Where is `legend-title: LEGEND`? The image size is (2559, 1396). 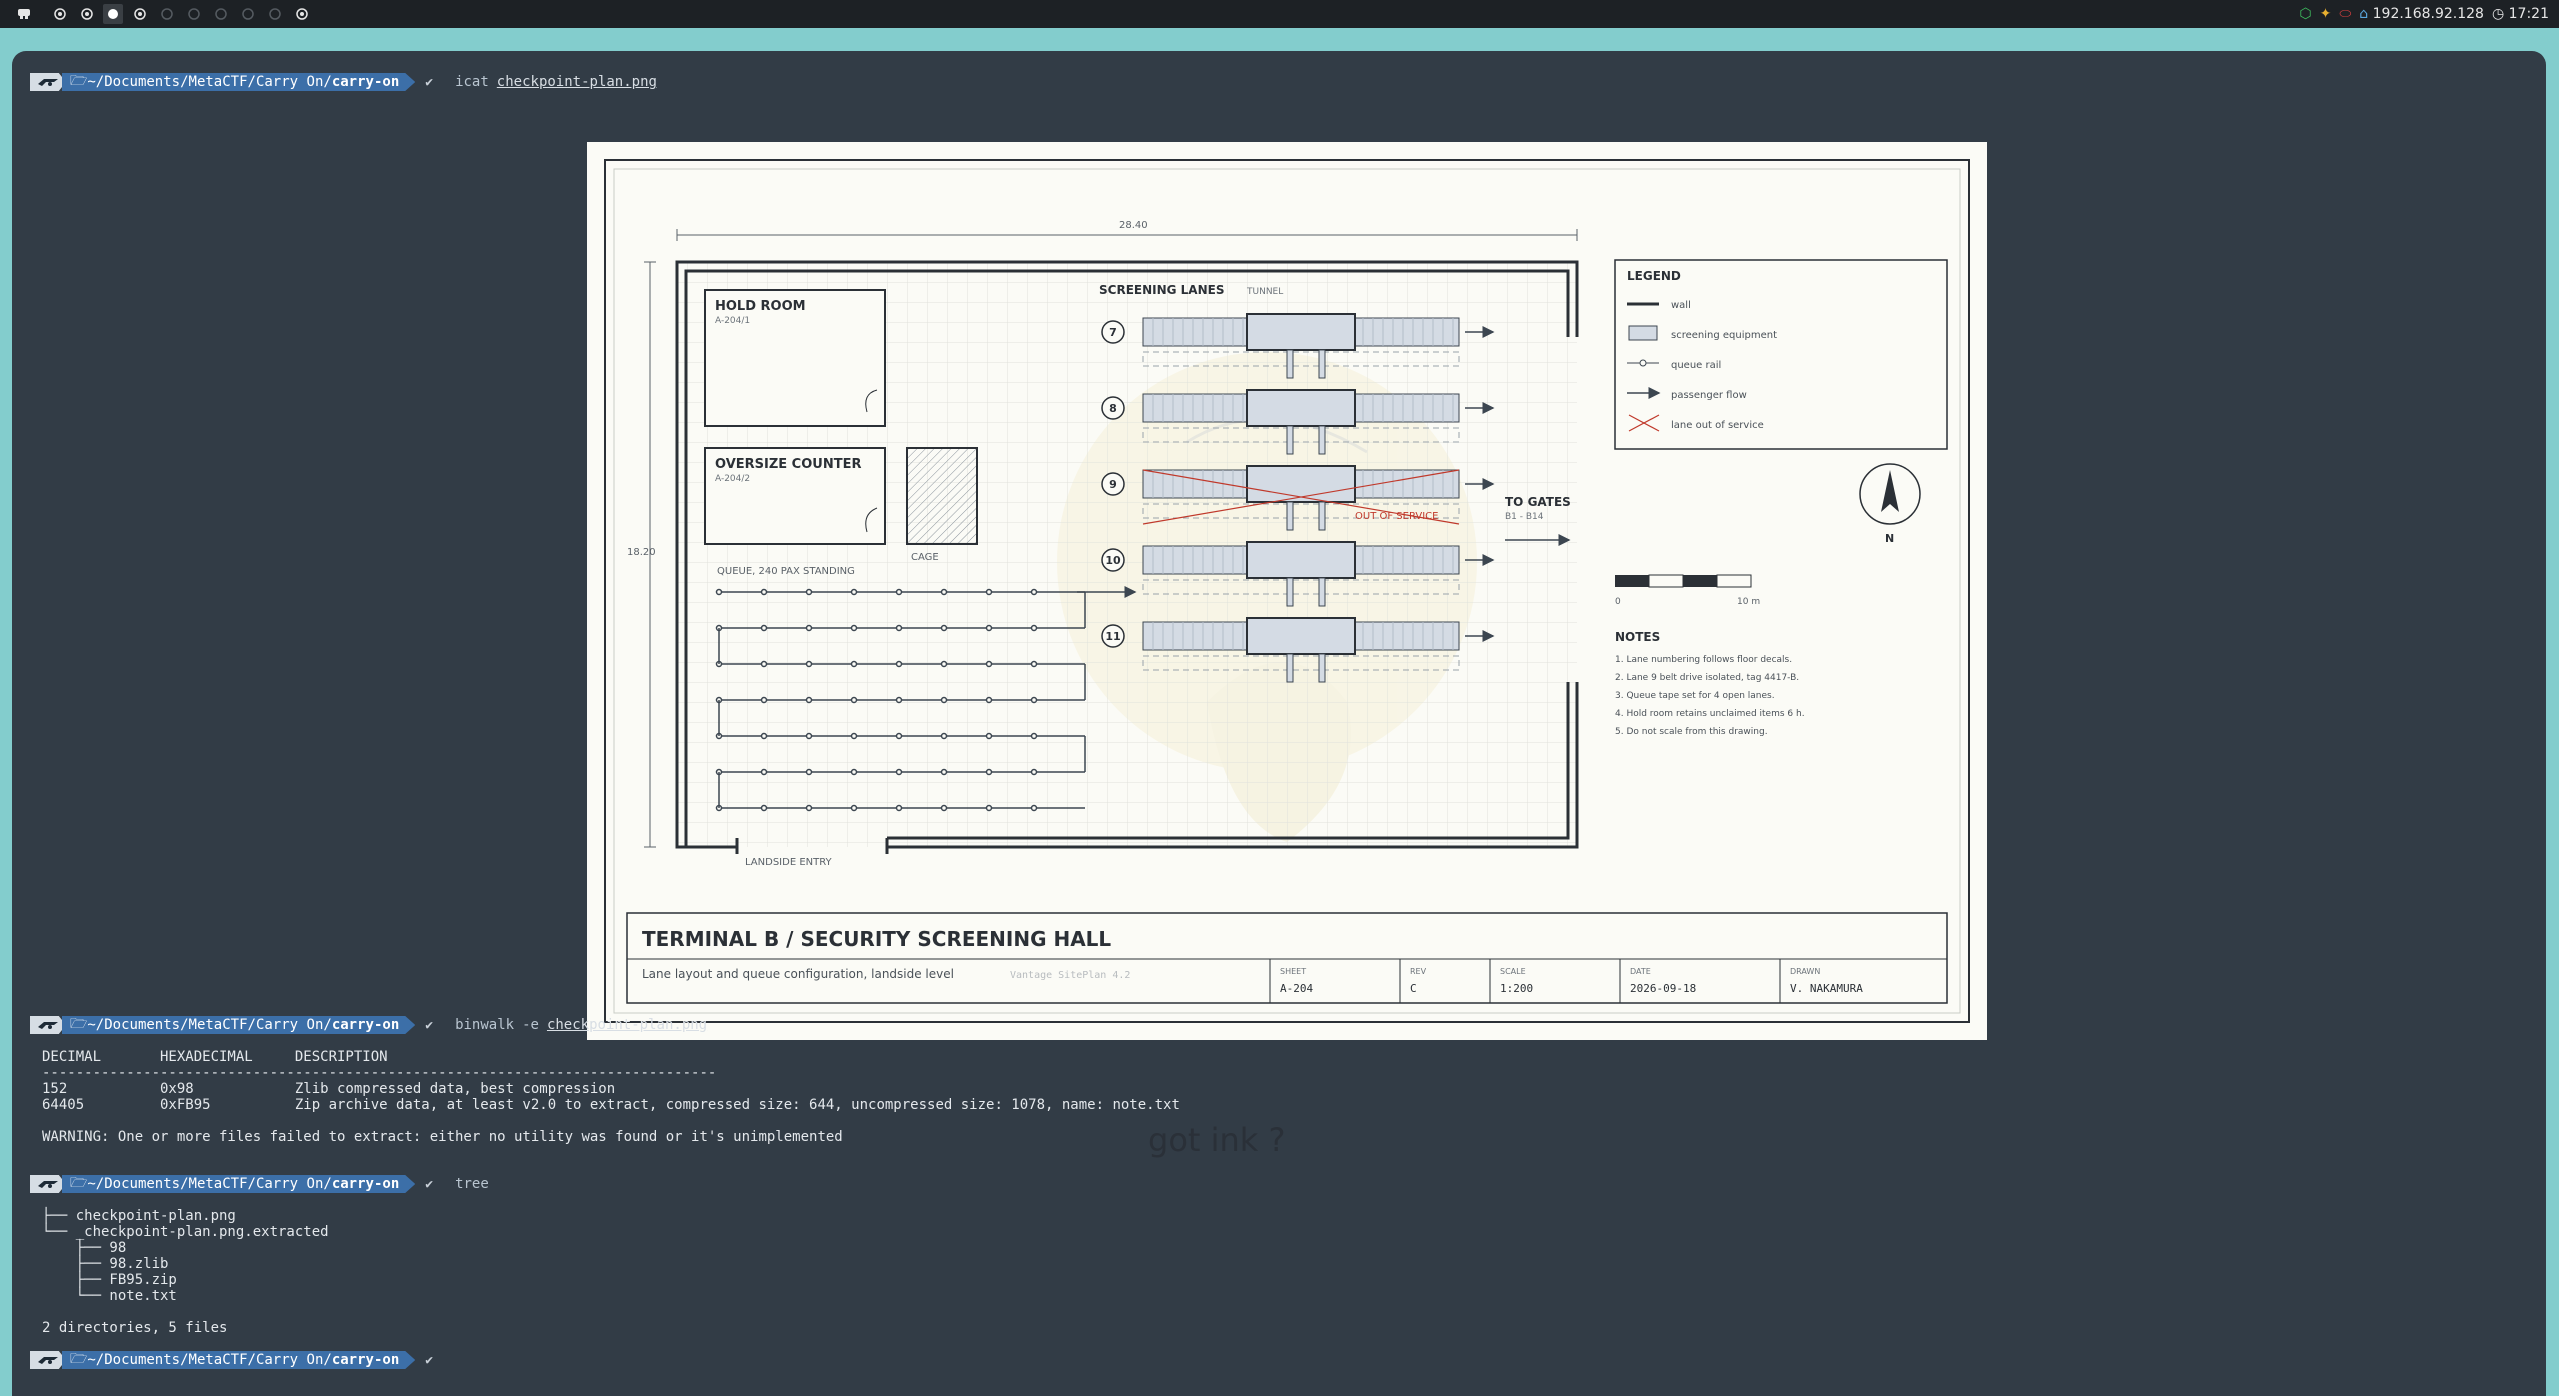
legend-title: LEGEND is located at coordinates (1654, 276).